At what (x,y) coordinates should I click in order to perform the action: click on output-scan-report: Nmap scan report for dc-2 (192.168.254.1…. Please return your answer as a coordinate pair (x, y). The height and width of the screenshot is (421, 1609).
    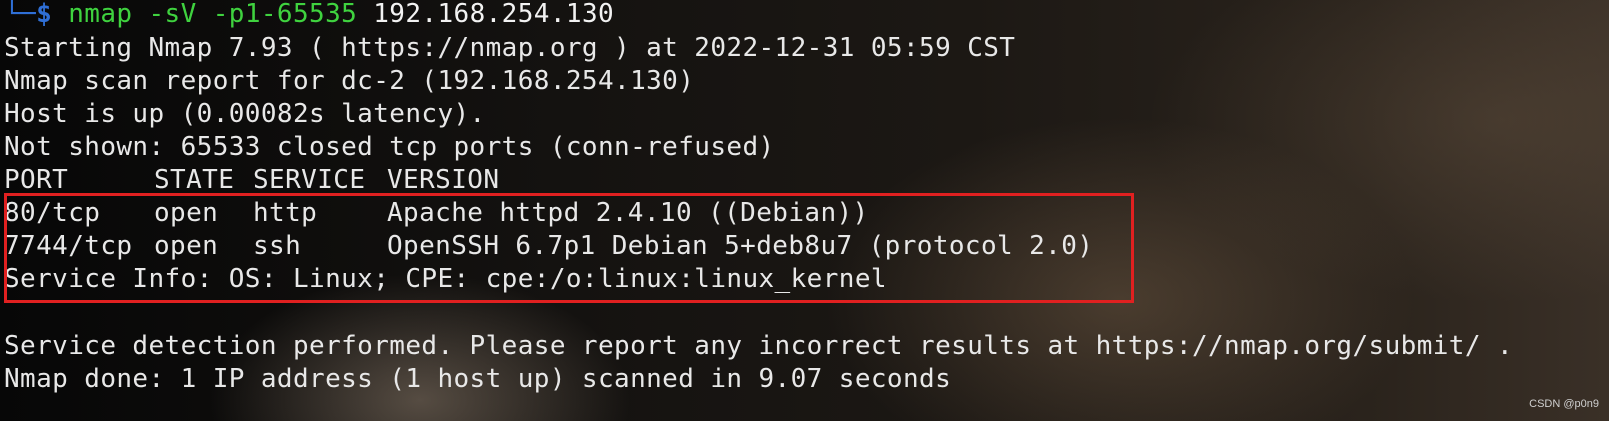
    Looking at the image, I should click on (349, 81).